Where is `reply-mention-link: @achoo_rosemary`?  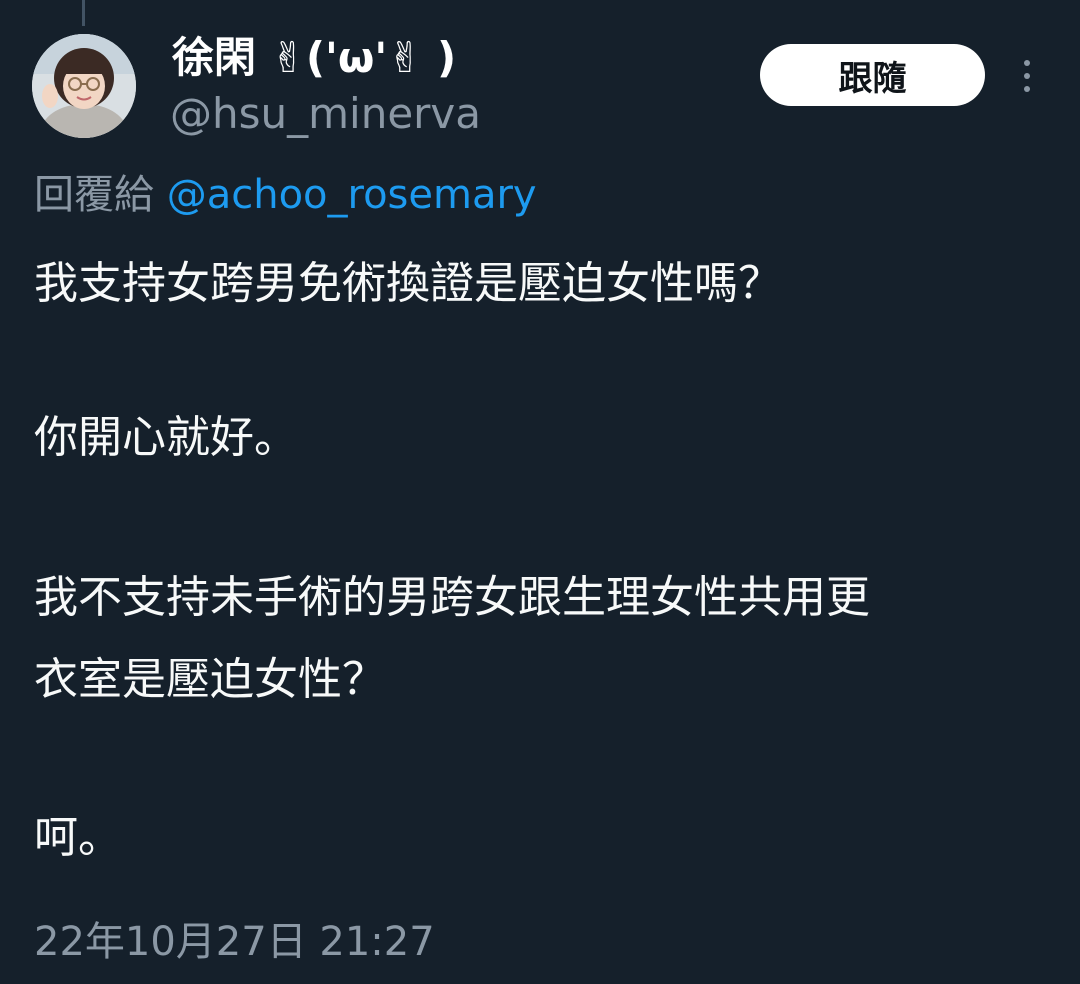
reply-mention-link: @achoo_rosemary is located at coordinates (352, 195).